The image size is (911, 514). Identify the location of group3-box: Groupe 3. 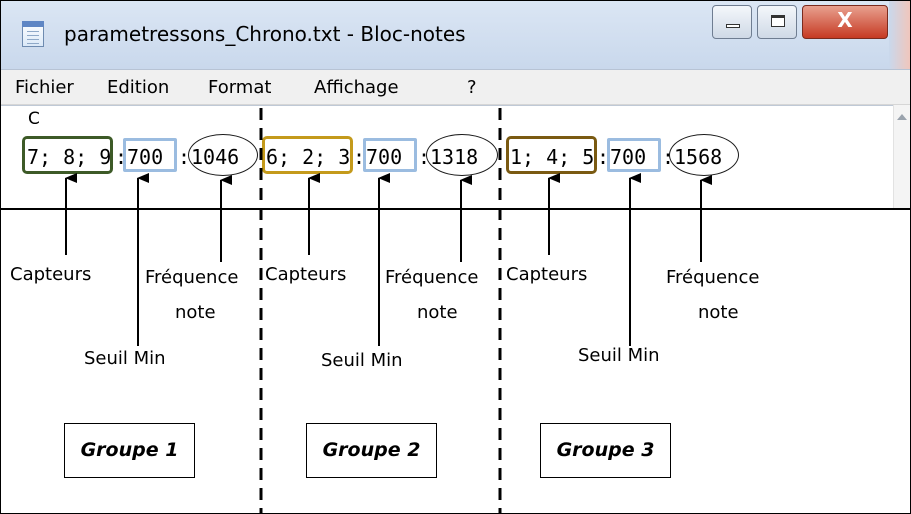
(605, 450).